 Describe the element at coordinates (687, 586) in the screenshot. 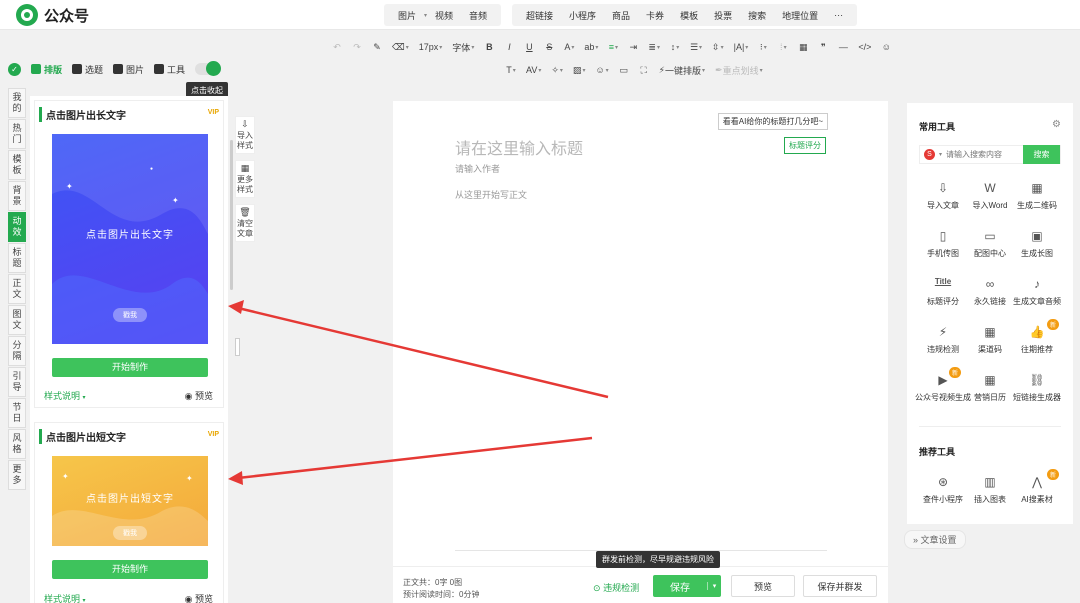

I see `save-button: 保存 ▾` at that location.